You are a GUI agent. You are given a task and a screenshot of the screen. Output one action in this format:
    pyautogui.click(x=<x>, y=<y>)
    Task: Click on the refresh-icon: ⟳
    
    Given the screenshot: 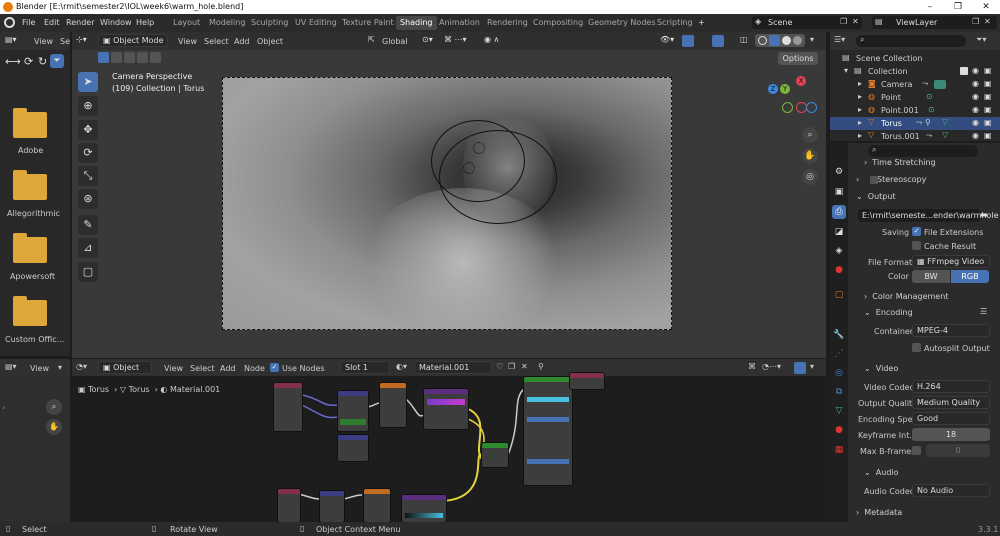 What is the action you would take?
    pyautogui.click(x=28, y=61)
    